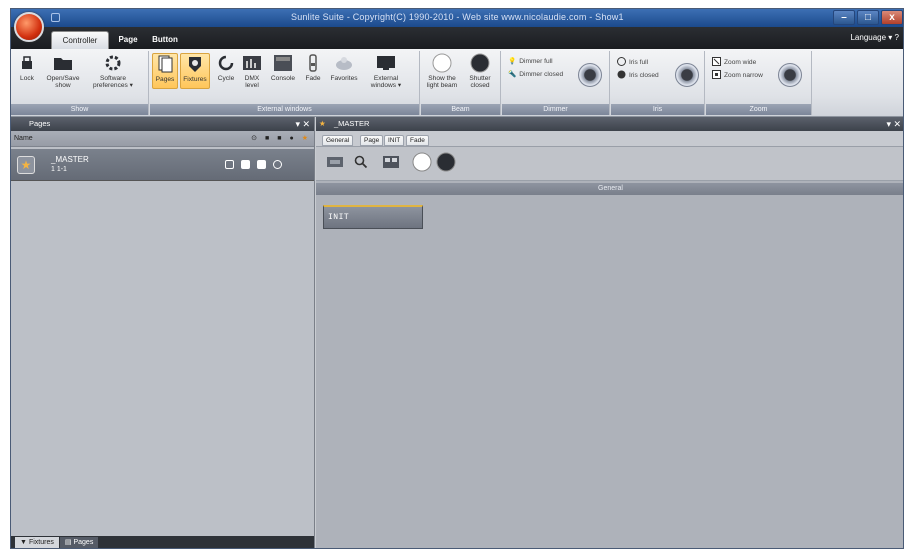  I want to click on pages-panel-close-icon: ▾ ✕, so click(302, 124).